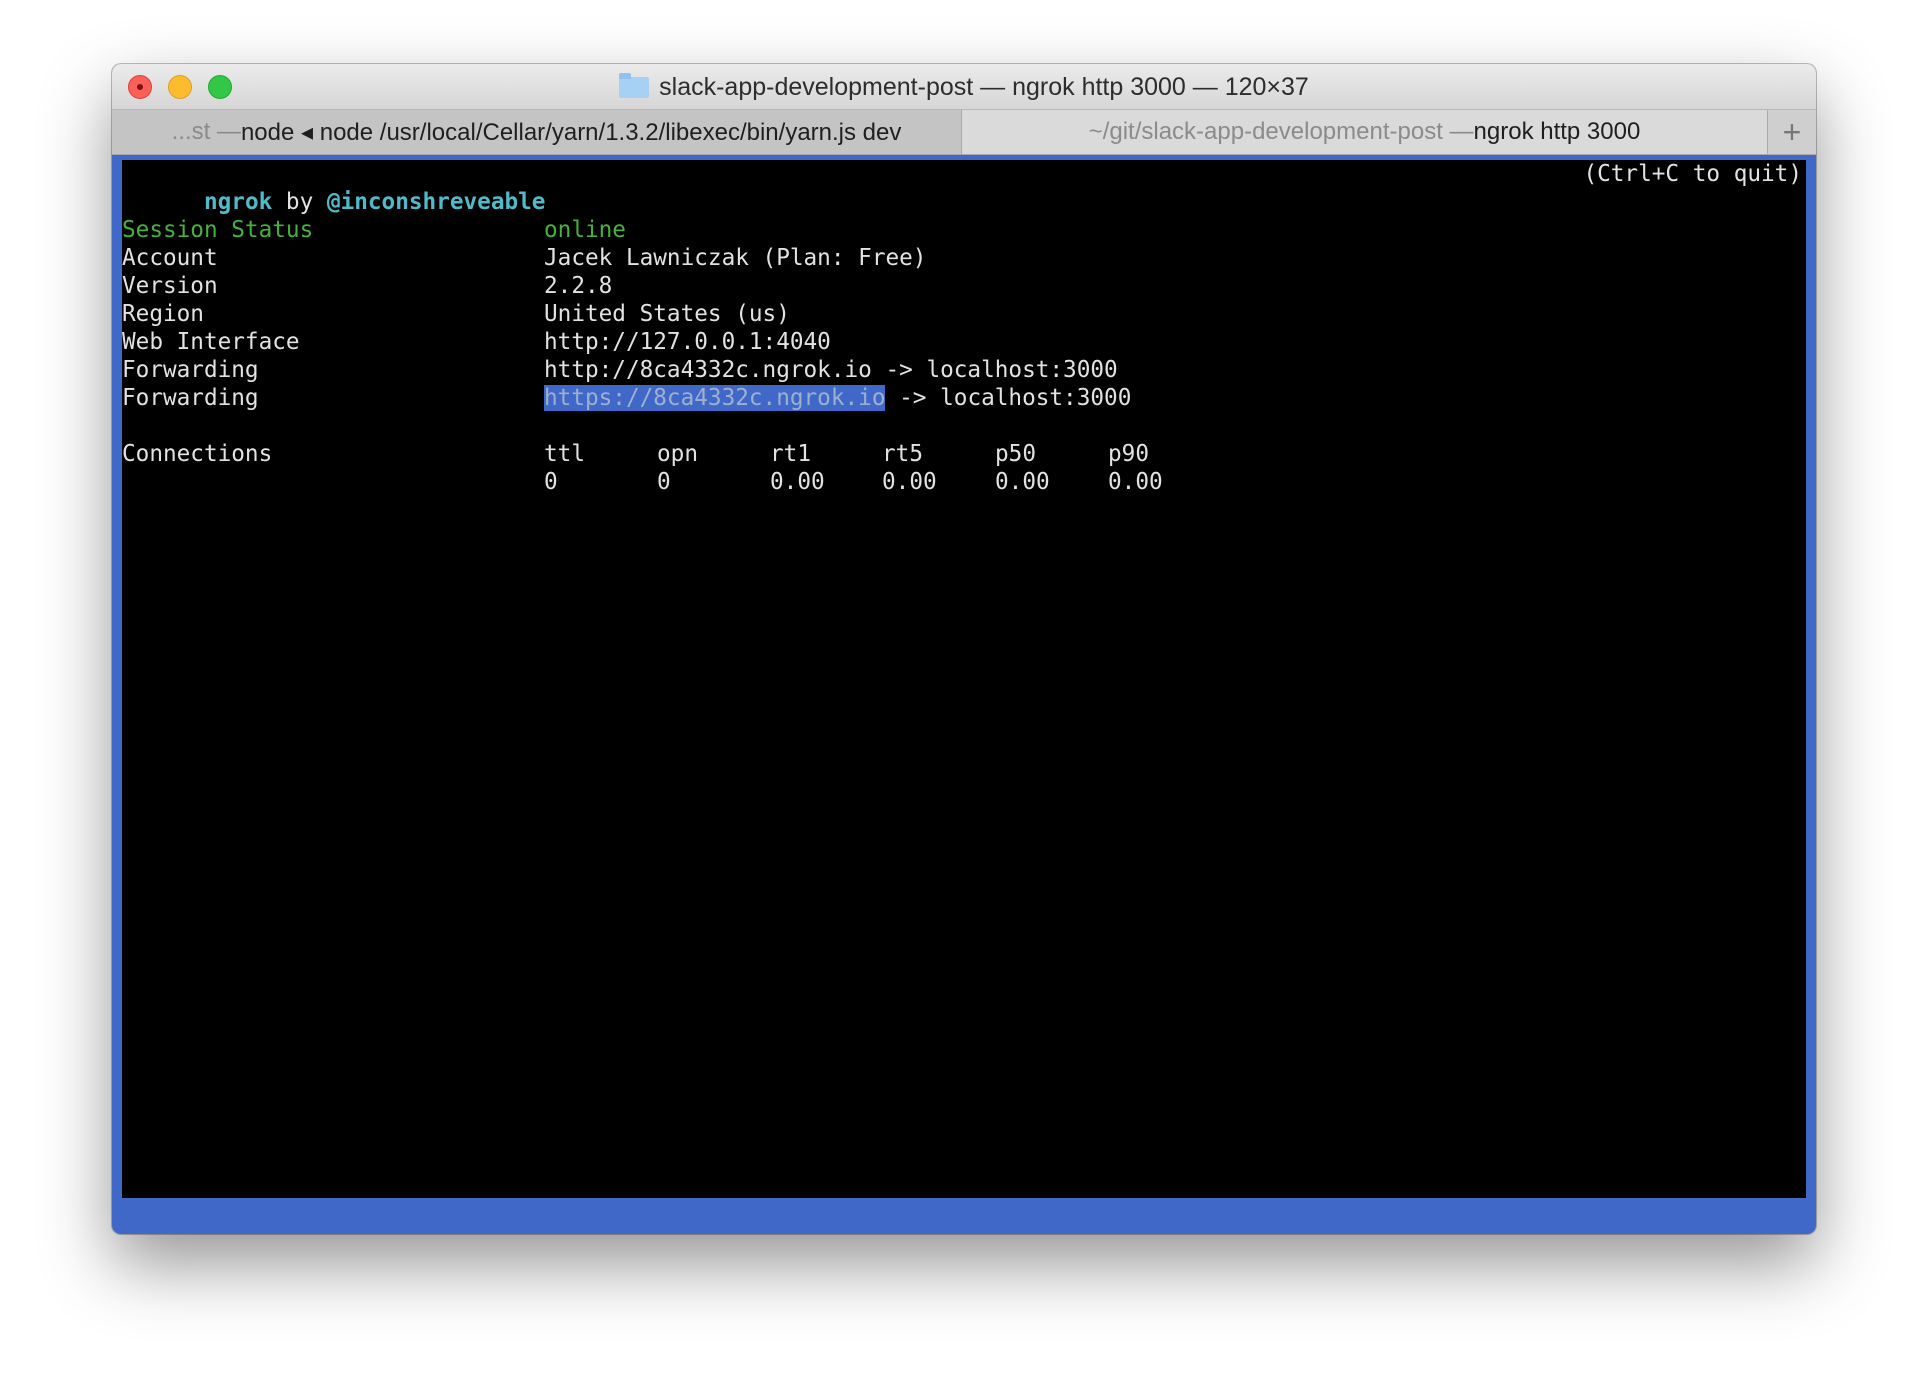  Describe the element at coordinates (551, 482) in the screenshot. I see `conn-value-ttl: 0` at that location.